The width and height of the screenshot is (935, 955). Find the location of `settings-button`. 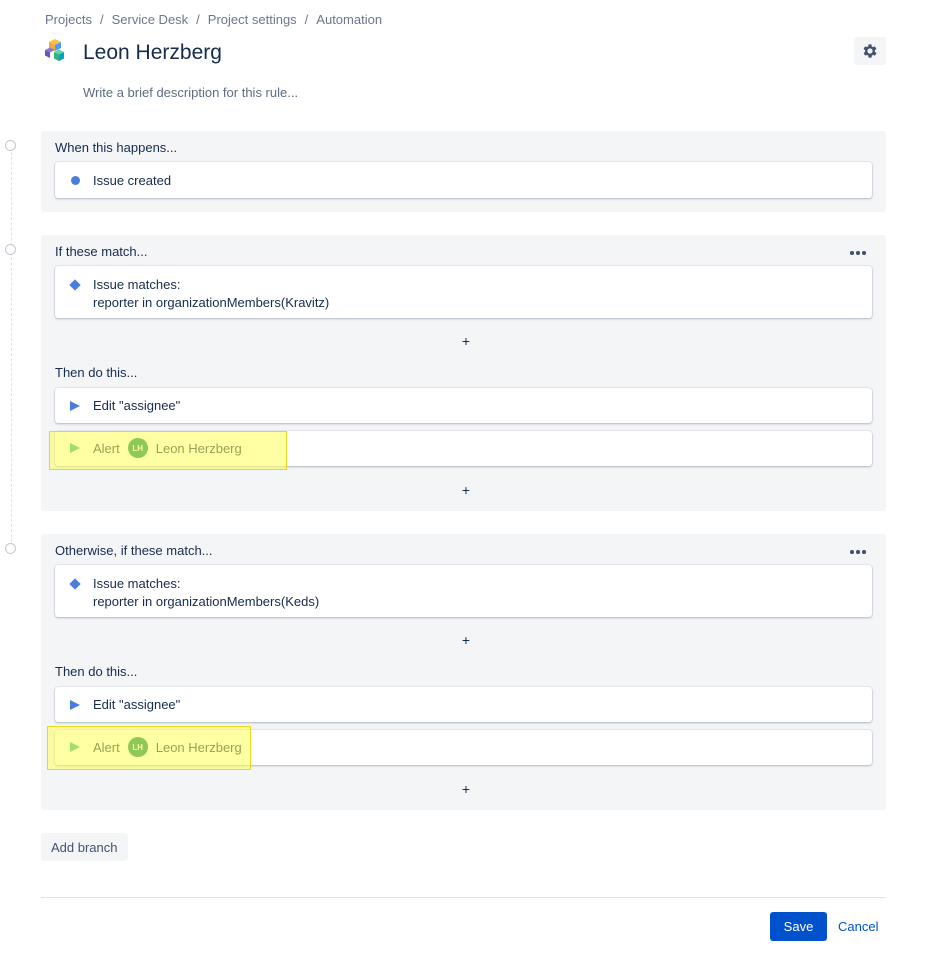

settings-button is located at coordinates (870, 51).